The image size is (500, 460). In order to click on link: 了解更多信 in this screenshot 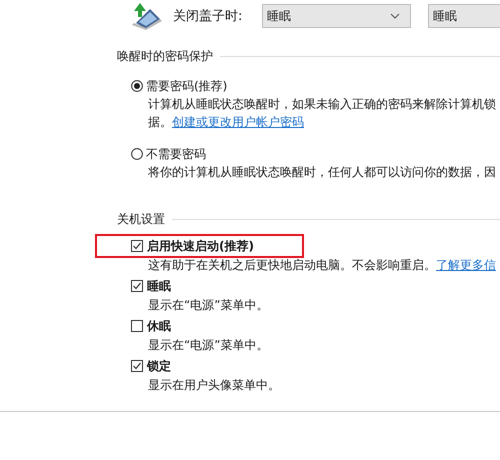, I will do `click(466, 265)`.